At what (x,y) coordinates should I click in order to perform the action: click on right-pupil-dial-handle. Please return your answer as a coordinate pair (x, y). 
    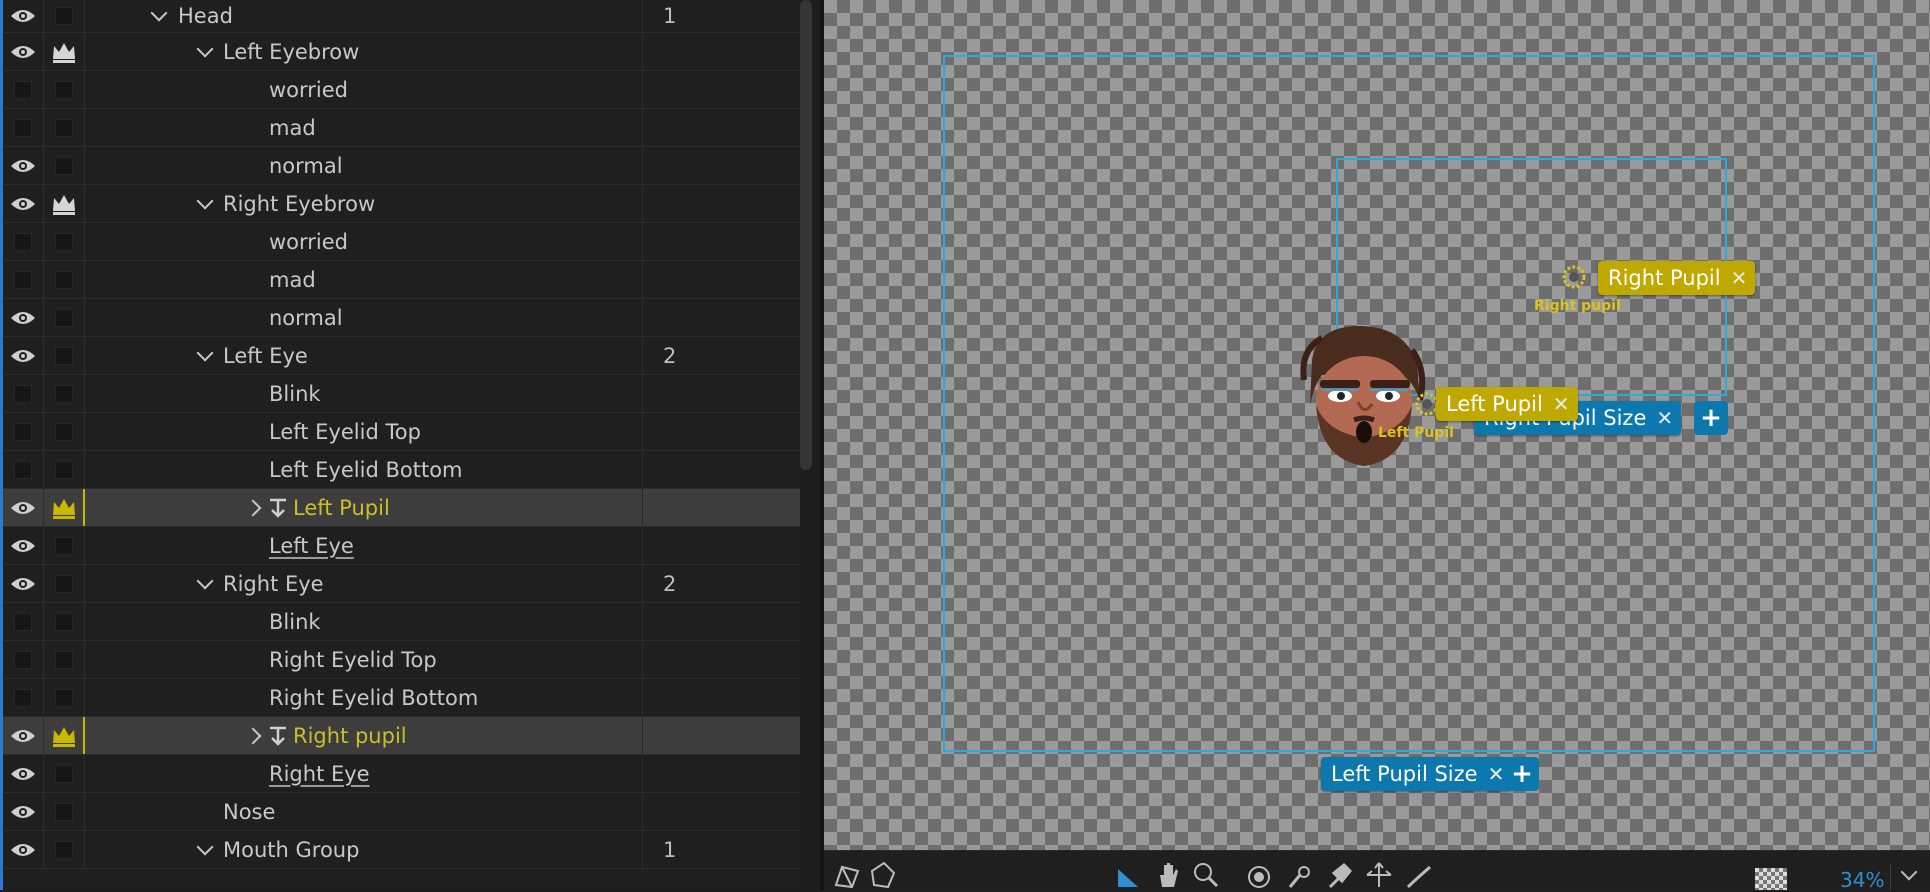
    Looking at the image, I should click on (1574, 277).